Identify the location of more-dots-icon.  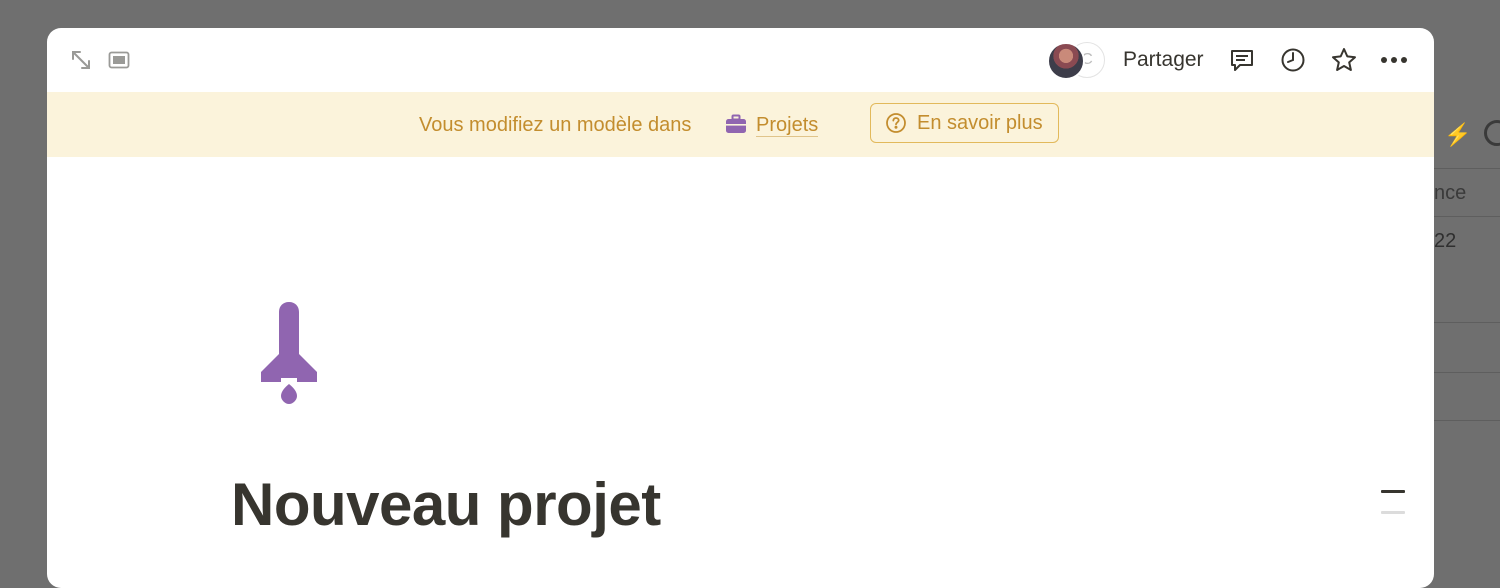
(1394, 60).